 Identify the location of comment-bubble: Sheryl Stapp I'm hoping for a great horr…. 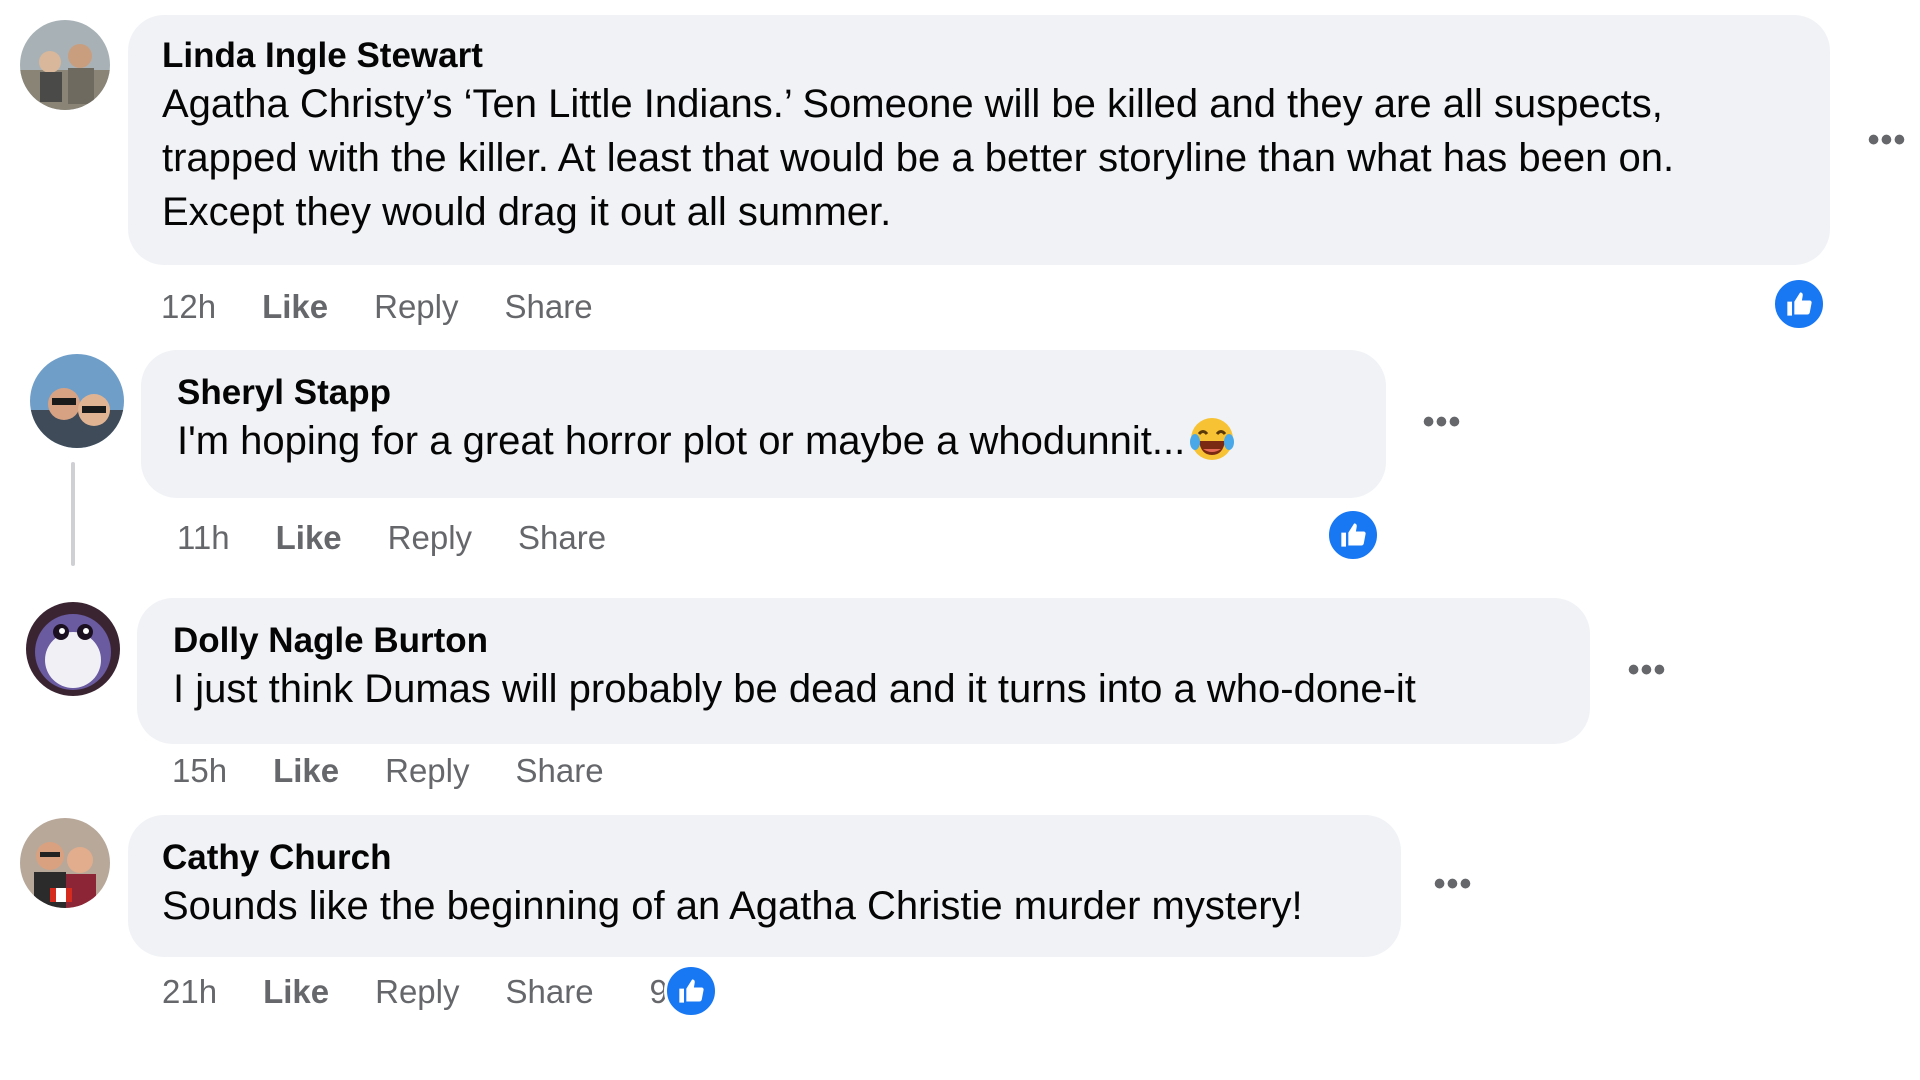
(763, 424).